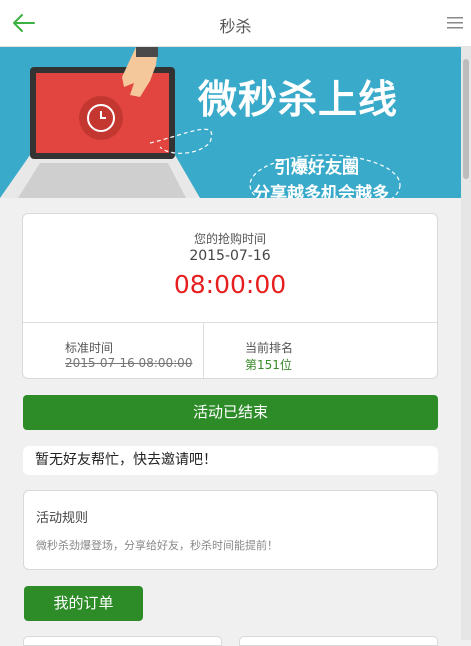 This screenshot has height=646, width=471. Describe the element at coordinates (251, 365) in the screenshot. I see `rank-prefix: 第` at that location.